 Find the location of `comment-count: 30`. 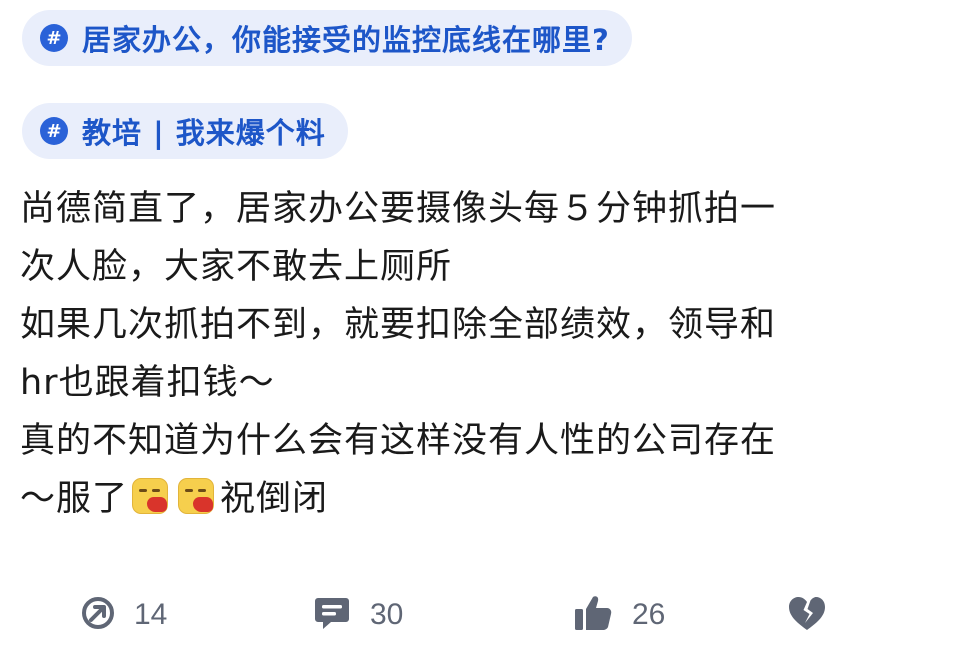

comment-count: 30 is located at coordinates (387, 614).